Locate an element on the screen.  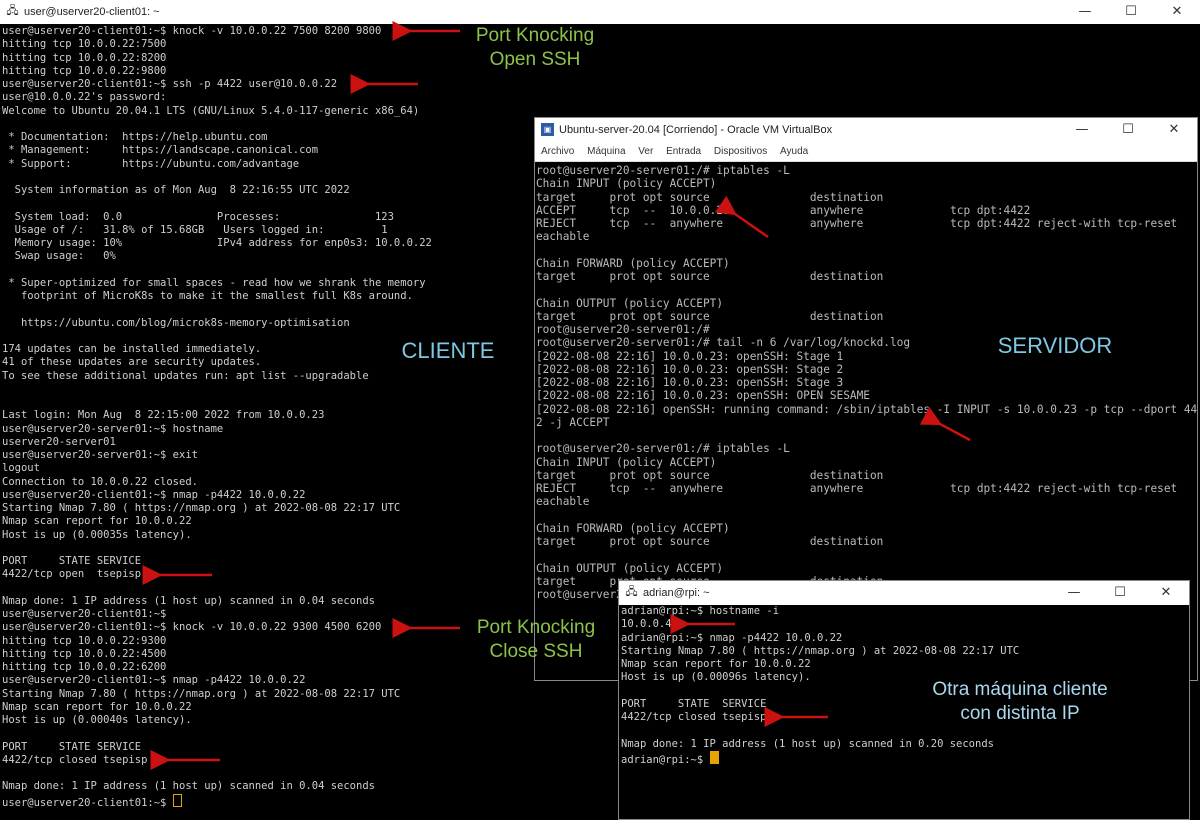
terminal-line: user@10.0.0.22's password: is located at coordinates (84, 97).